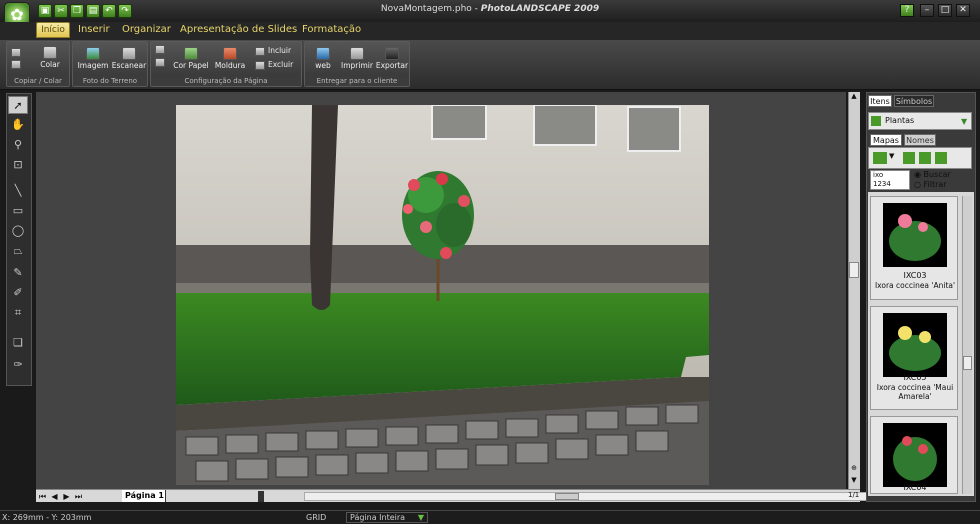 The width and height of the screenshot is (980, 524). Describe the element at coordinates (18, 293) in the screenshot. I see `paint-brush-icon: ✐` at that location.